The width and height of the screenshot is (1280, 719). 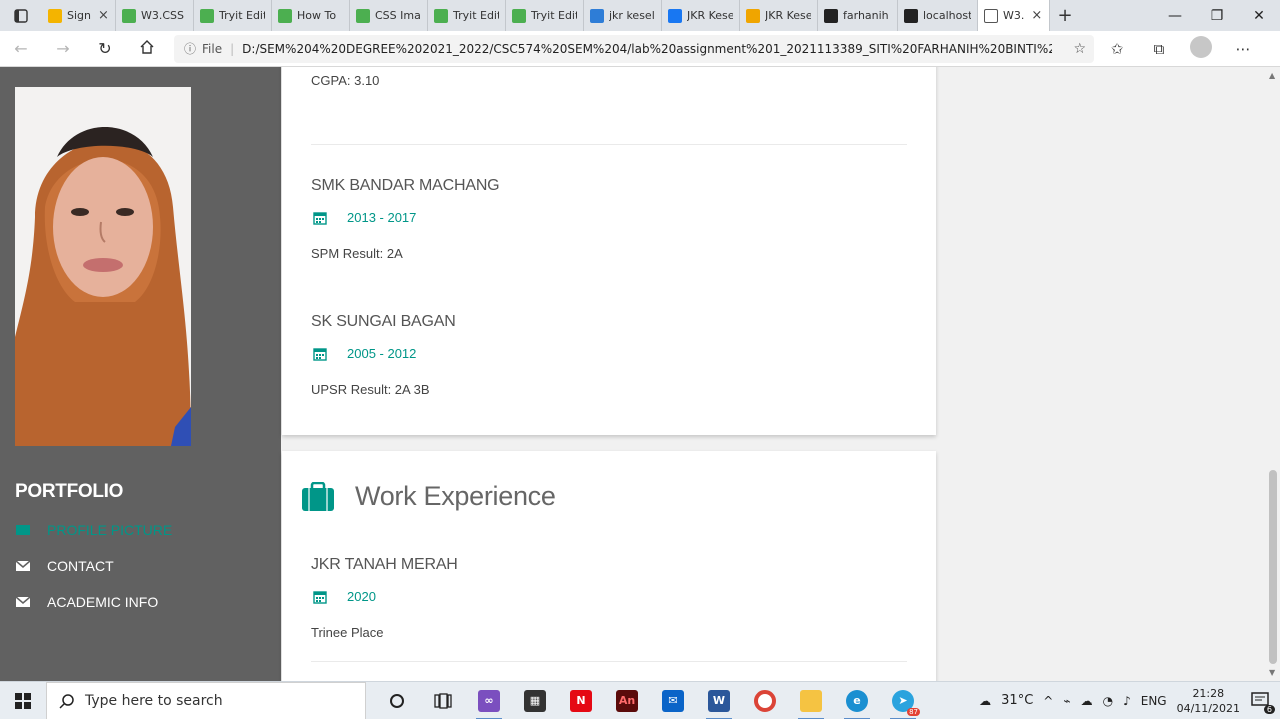 I want to click on sidebar-link-contact: CONTACT, so click(x=64, y=566).